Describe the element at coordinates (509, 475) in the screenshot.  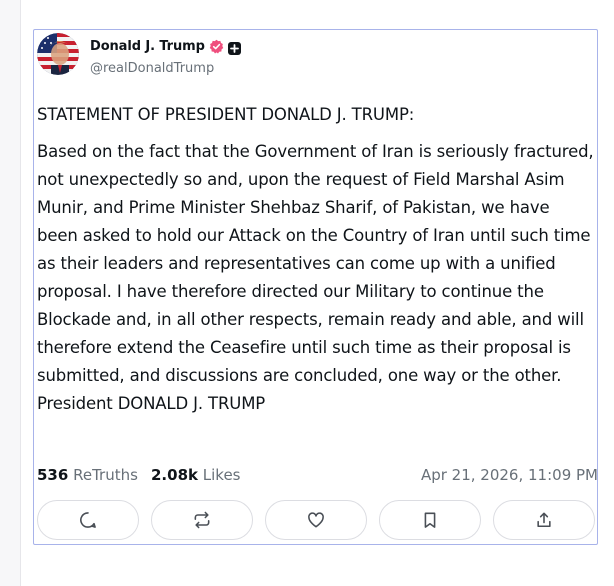
I see `post-timestamp: Apr 21, 2026, 11:09 PM` at that location.